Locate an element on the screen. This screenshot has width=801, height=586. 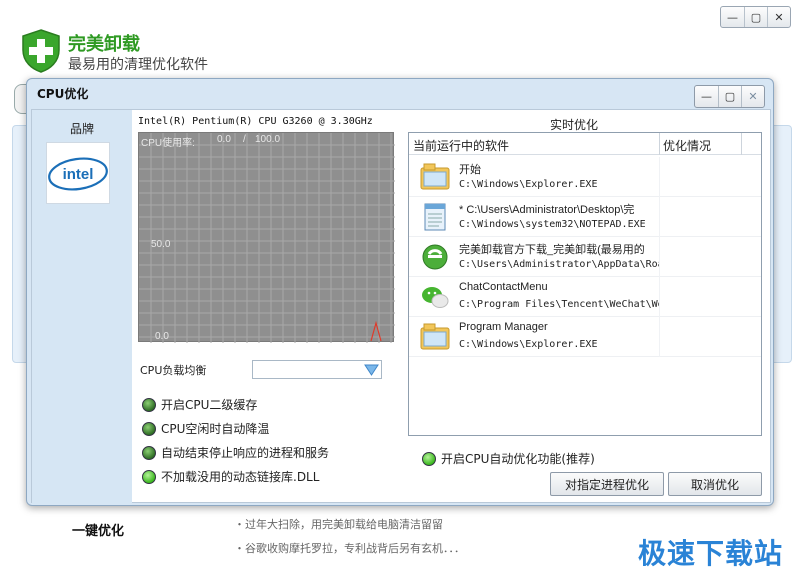
process-name: * C:\Users\Administrator\Desktop\完 is located at coordinates (547, 210).